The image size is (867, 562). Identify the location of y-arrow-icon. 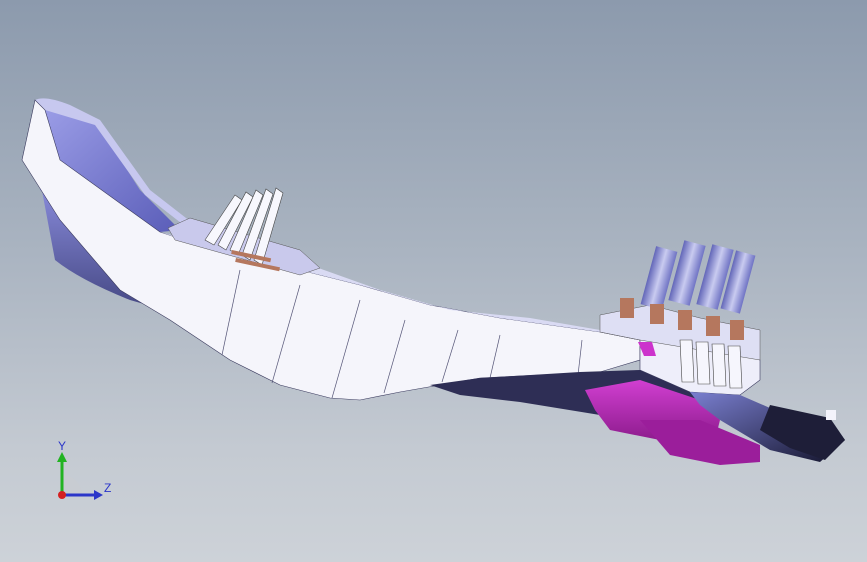
(62, 457).